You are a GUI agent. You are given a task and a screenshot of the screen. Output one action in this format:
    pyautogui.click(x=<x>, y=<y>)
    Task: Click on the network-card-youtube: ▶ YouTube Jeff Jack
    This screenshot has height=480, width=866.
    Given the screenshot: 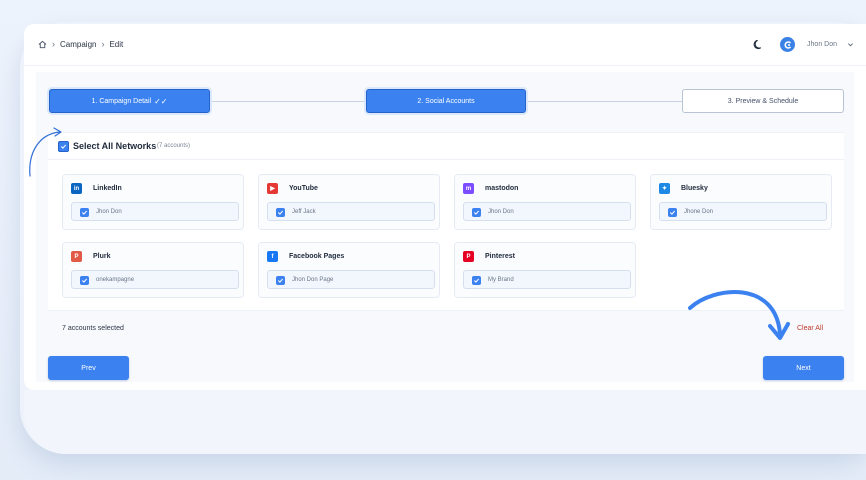 What is the action you would take?
    pyautogui.click(x=349, y=202)
    